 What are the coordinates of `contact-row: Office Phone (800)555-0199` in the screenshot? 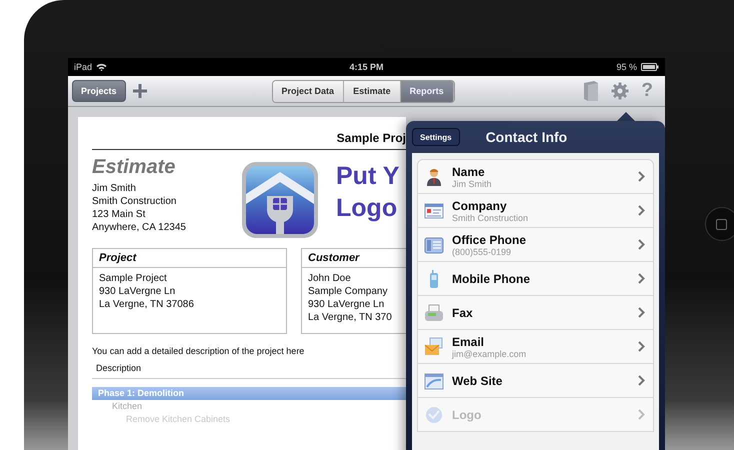 It's located at (535, 245).